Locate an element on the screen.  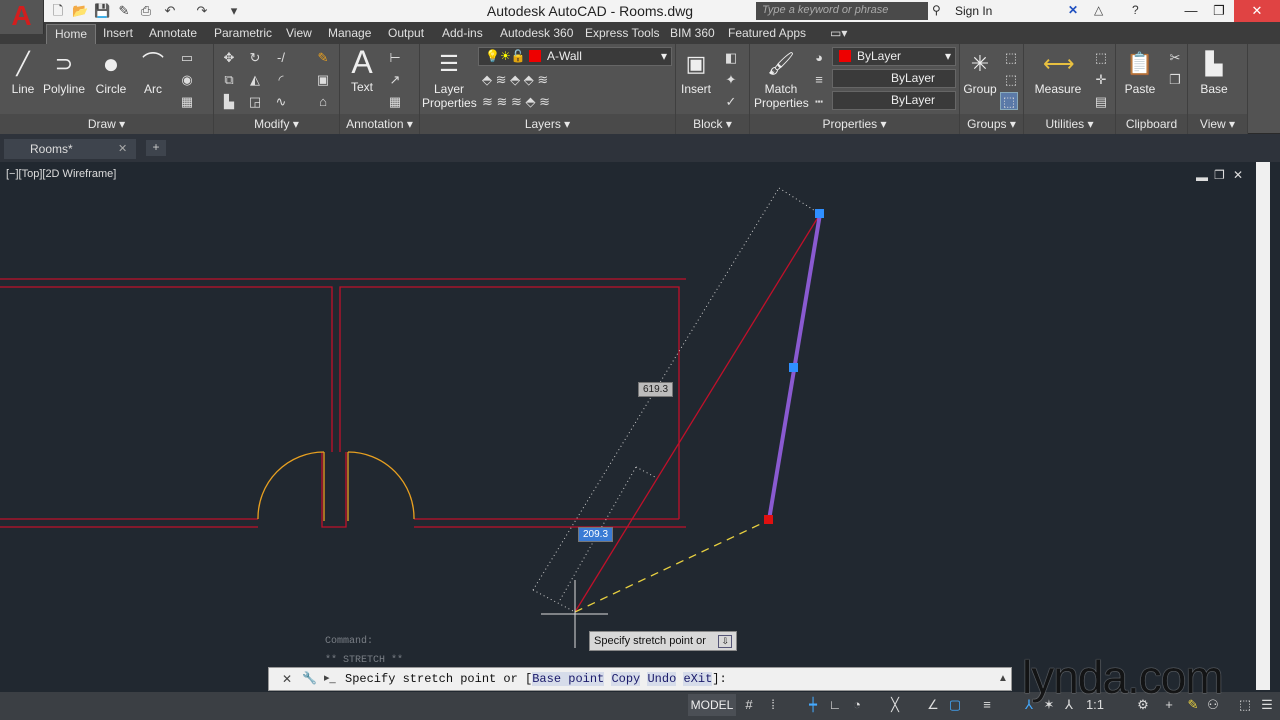
dimension-length-input: 619.3 is located at coordinates (656, 389).